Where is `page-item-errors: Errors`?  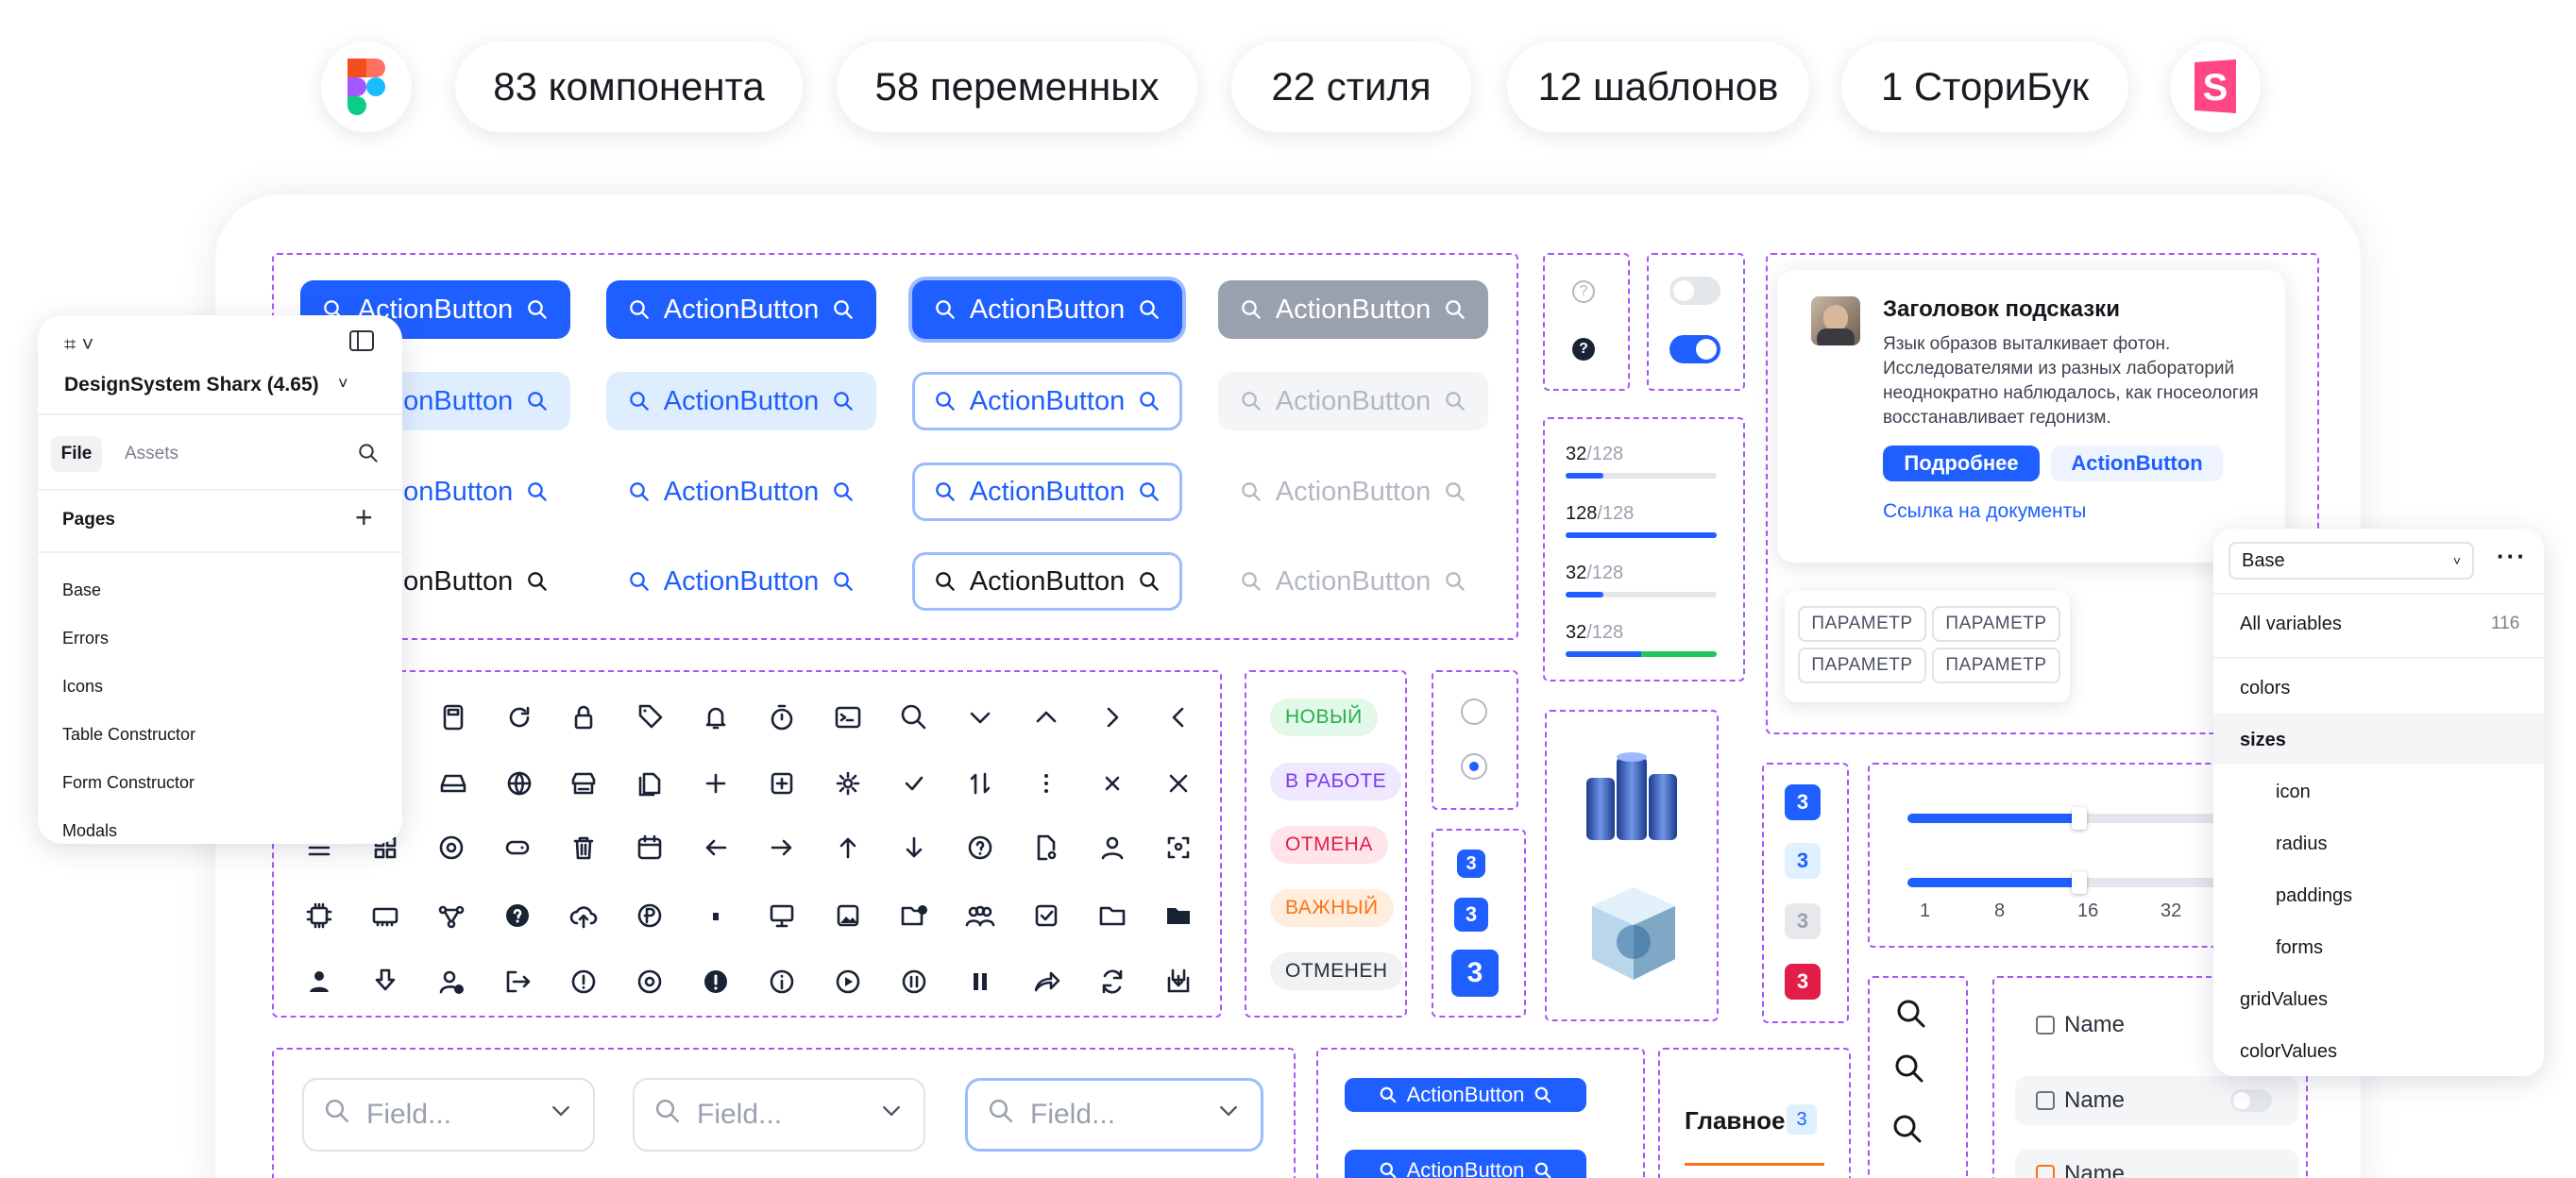 page-item-errors: Errors is located at coordinates (128, 638).